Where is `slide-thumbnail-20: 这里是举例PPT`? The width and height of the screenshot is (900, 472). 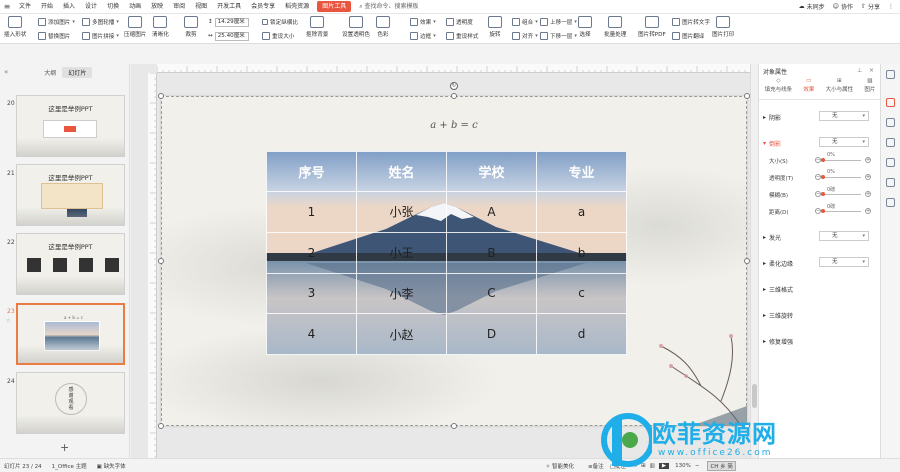
slide-thumbnail-20: 这里是举例PPT is located at coordinates (70, 126).